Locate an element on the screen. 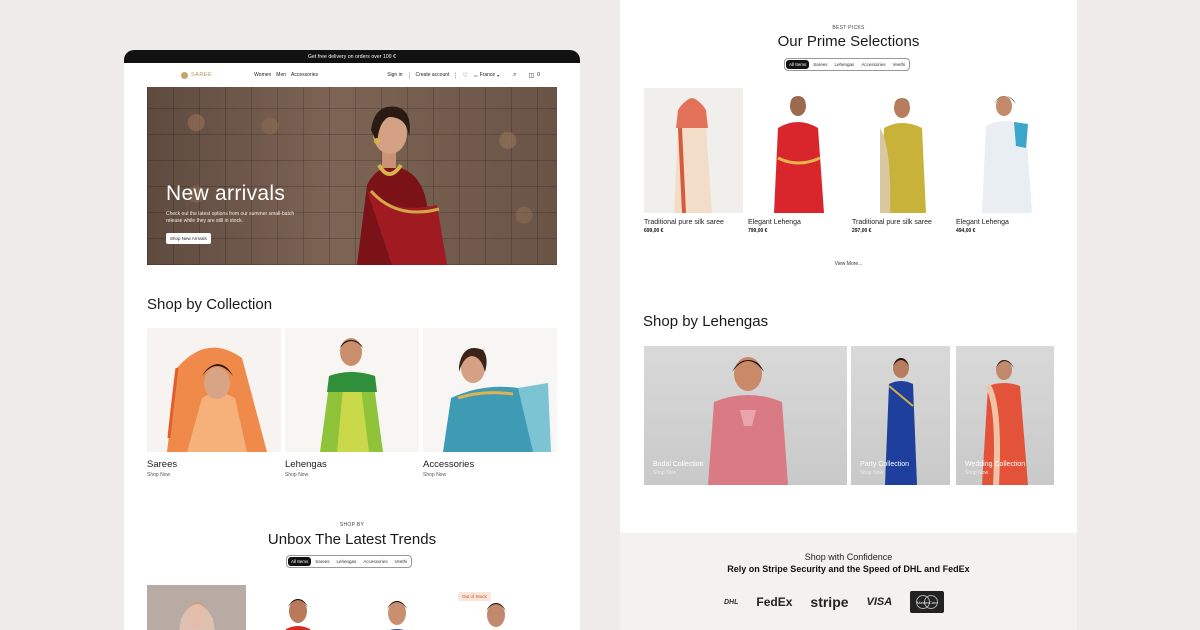 This screenshot has width=1200, height=630. lehenga-card-wedding: Wedding Collection Shop Now is located at coordinates (1005, 415).